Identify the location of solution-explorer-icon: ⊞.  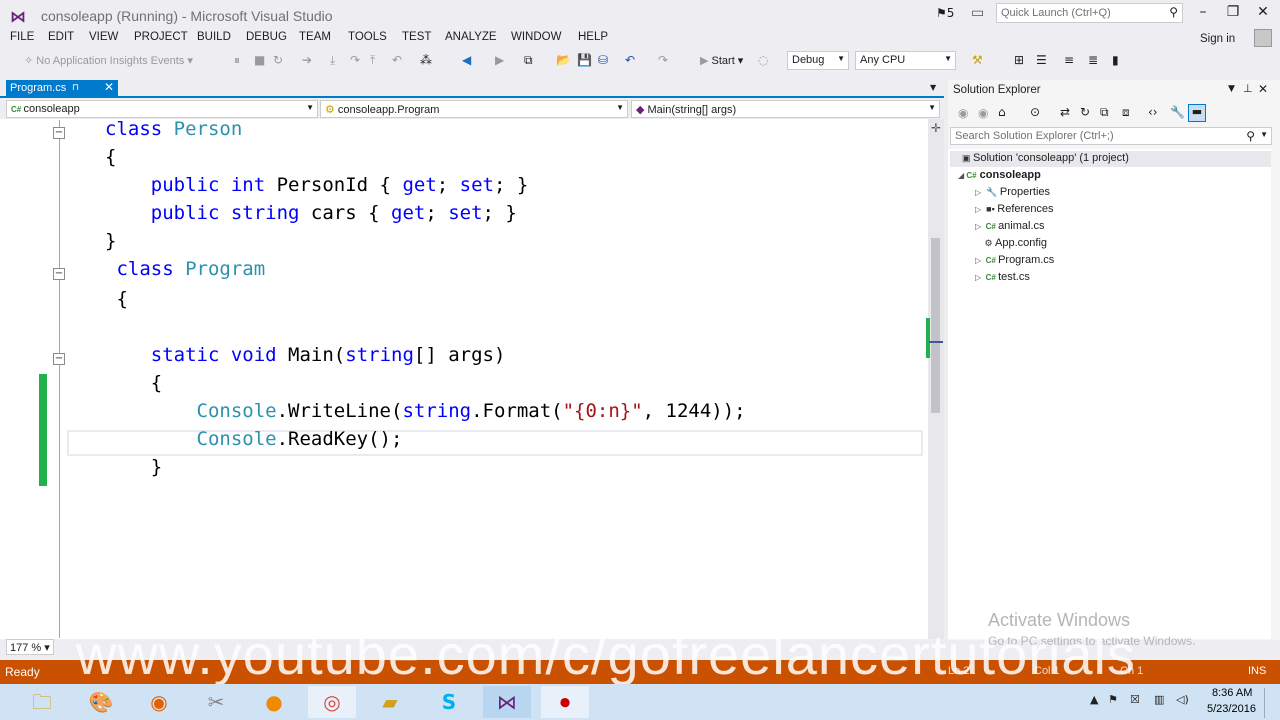
(1019, 60).